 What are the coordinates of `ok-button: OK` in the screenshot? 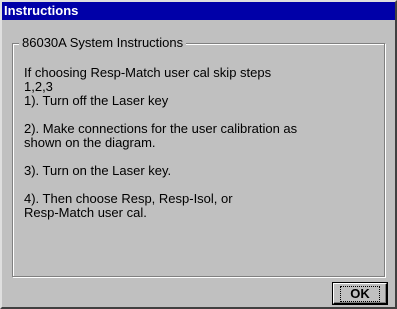 It's located at (360, 293).